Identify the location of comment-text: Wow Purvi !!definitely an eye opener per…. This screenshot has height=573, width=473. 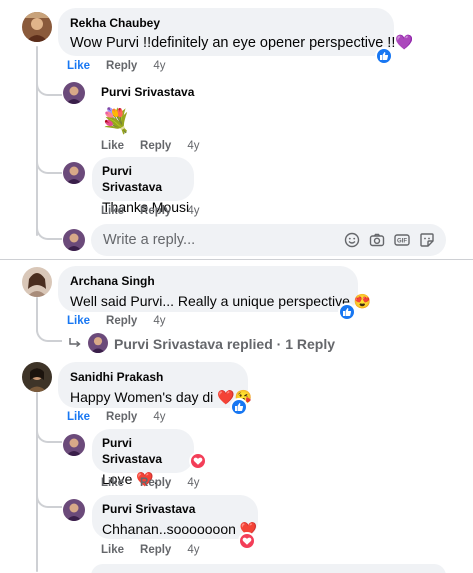
(242, 43).